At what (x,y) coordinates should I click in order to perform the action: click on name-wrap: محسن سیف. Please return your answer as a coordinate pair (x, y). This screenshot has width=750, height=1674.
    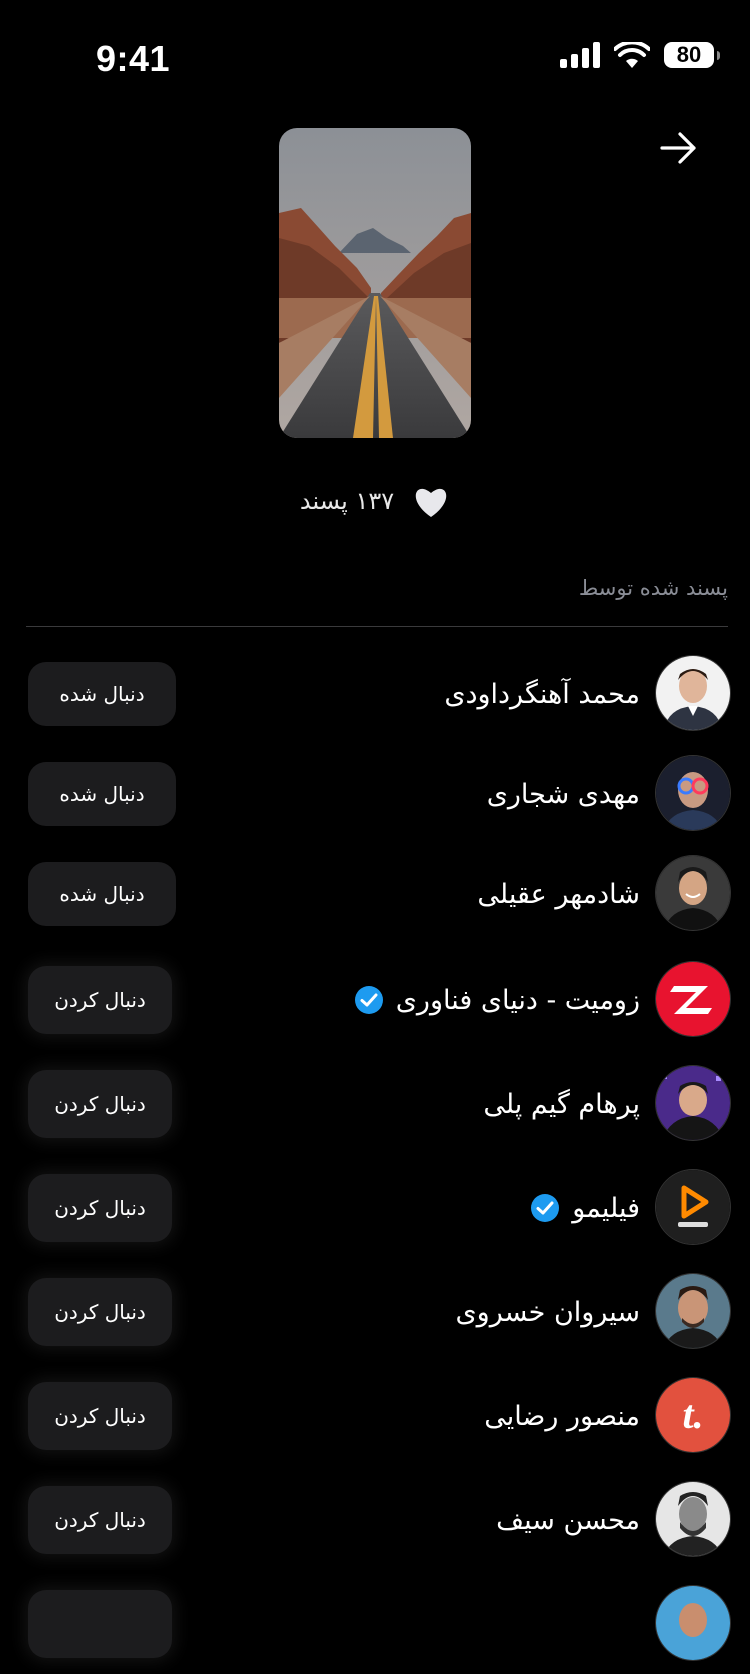
    Looking at the image, I should click on (568, 1520).